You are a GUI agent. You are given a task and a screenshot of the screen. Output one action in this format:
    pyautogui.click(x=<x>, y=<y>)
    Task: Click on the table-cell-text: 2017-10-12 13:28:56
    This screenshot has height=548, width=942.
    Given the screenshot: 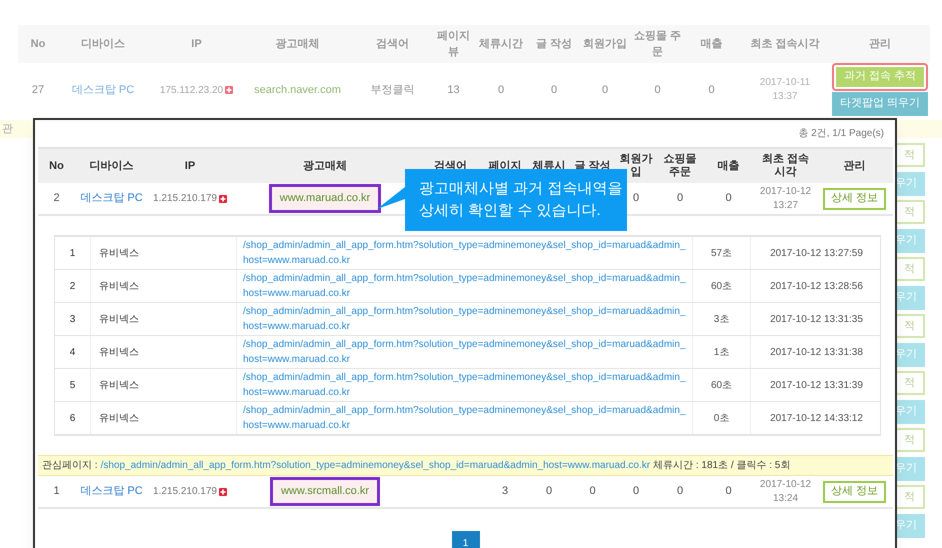 What is the action you would take?
    pyautogui.click(x=816, y=287)
    